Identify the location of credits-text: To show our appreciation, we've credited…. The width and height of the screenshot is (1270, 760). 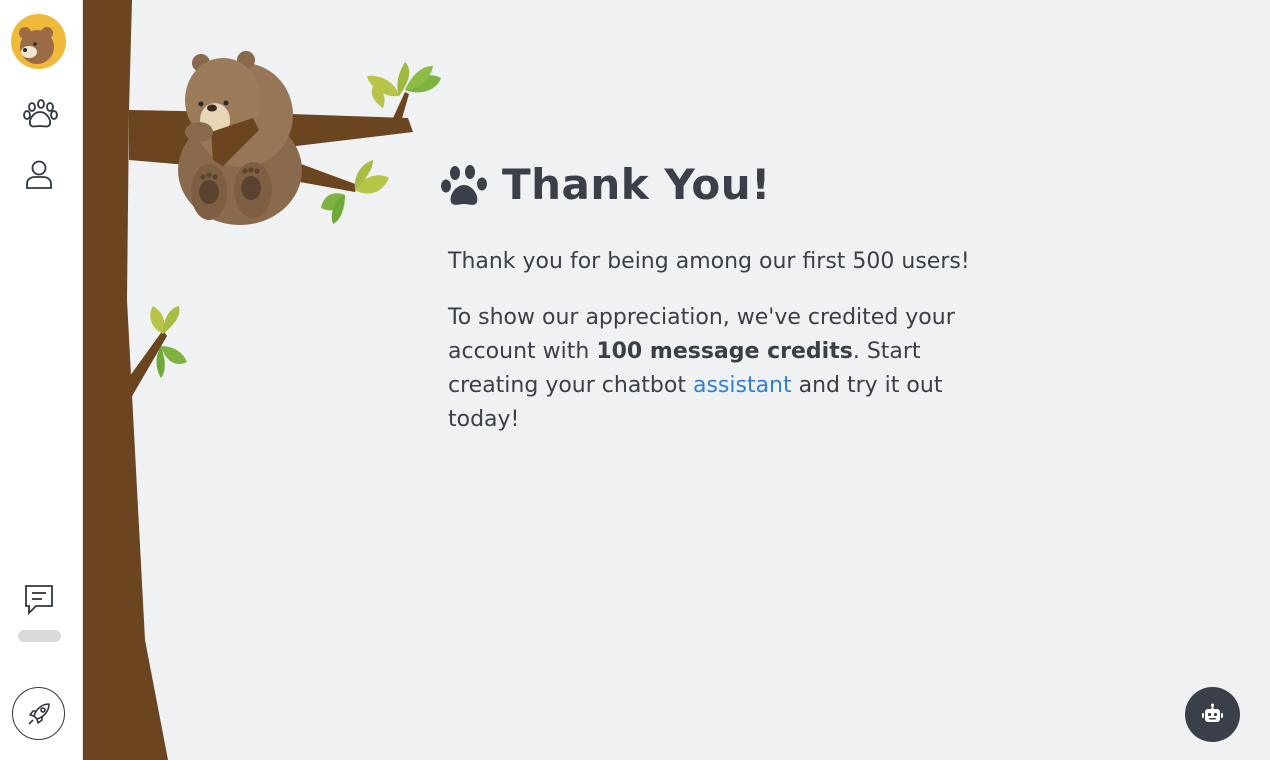
(724, 369).